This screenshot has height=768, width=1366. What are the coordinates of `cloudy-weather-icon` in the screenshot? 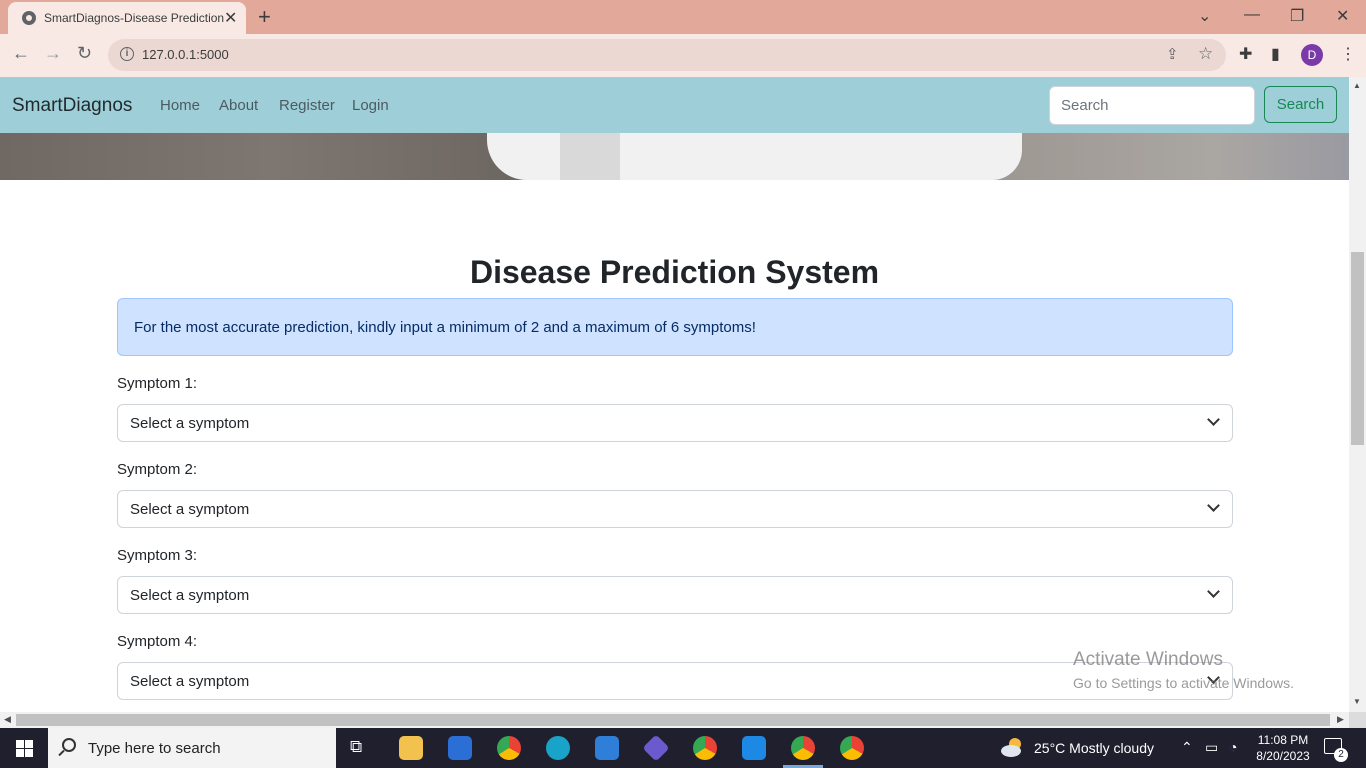 It's located at (1011, 747).